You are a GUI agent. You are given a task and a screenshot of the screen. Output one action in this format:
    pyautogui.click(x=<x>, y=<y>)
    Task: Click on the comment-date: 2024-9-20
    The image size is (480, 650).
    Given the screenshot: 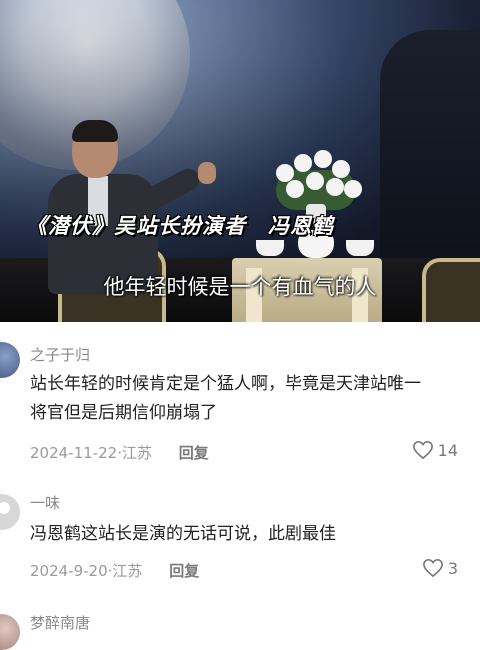 What is the action you would take?
    pyautogui.click(x=69, y=571)
    